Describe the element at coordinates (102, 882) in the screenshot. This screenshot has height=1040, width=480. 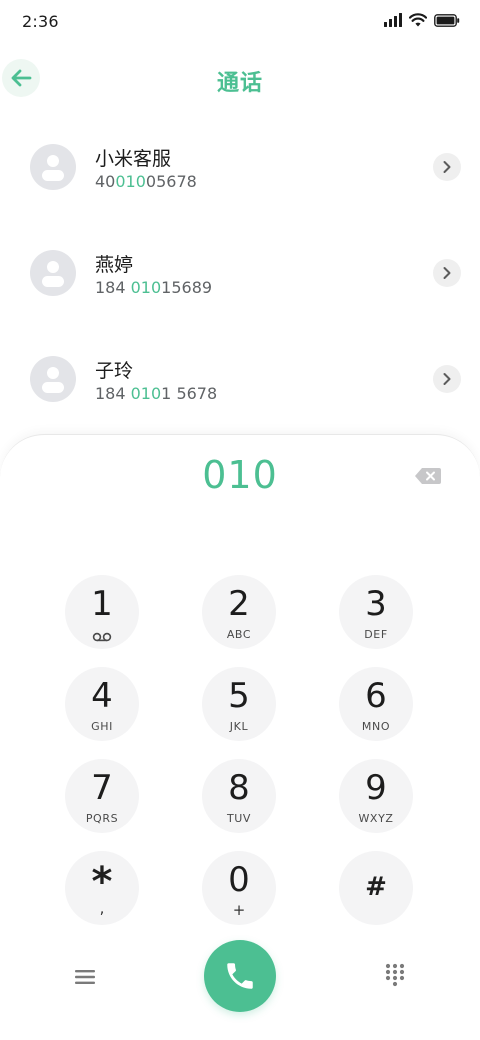
I see `key-digit: *` at that location.